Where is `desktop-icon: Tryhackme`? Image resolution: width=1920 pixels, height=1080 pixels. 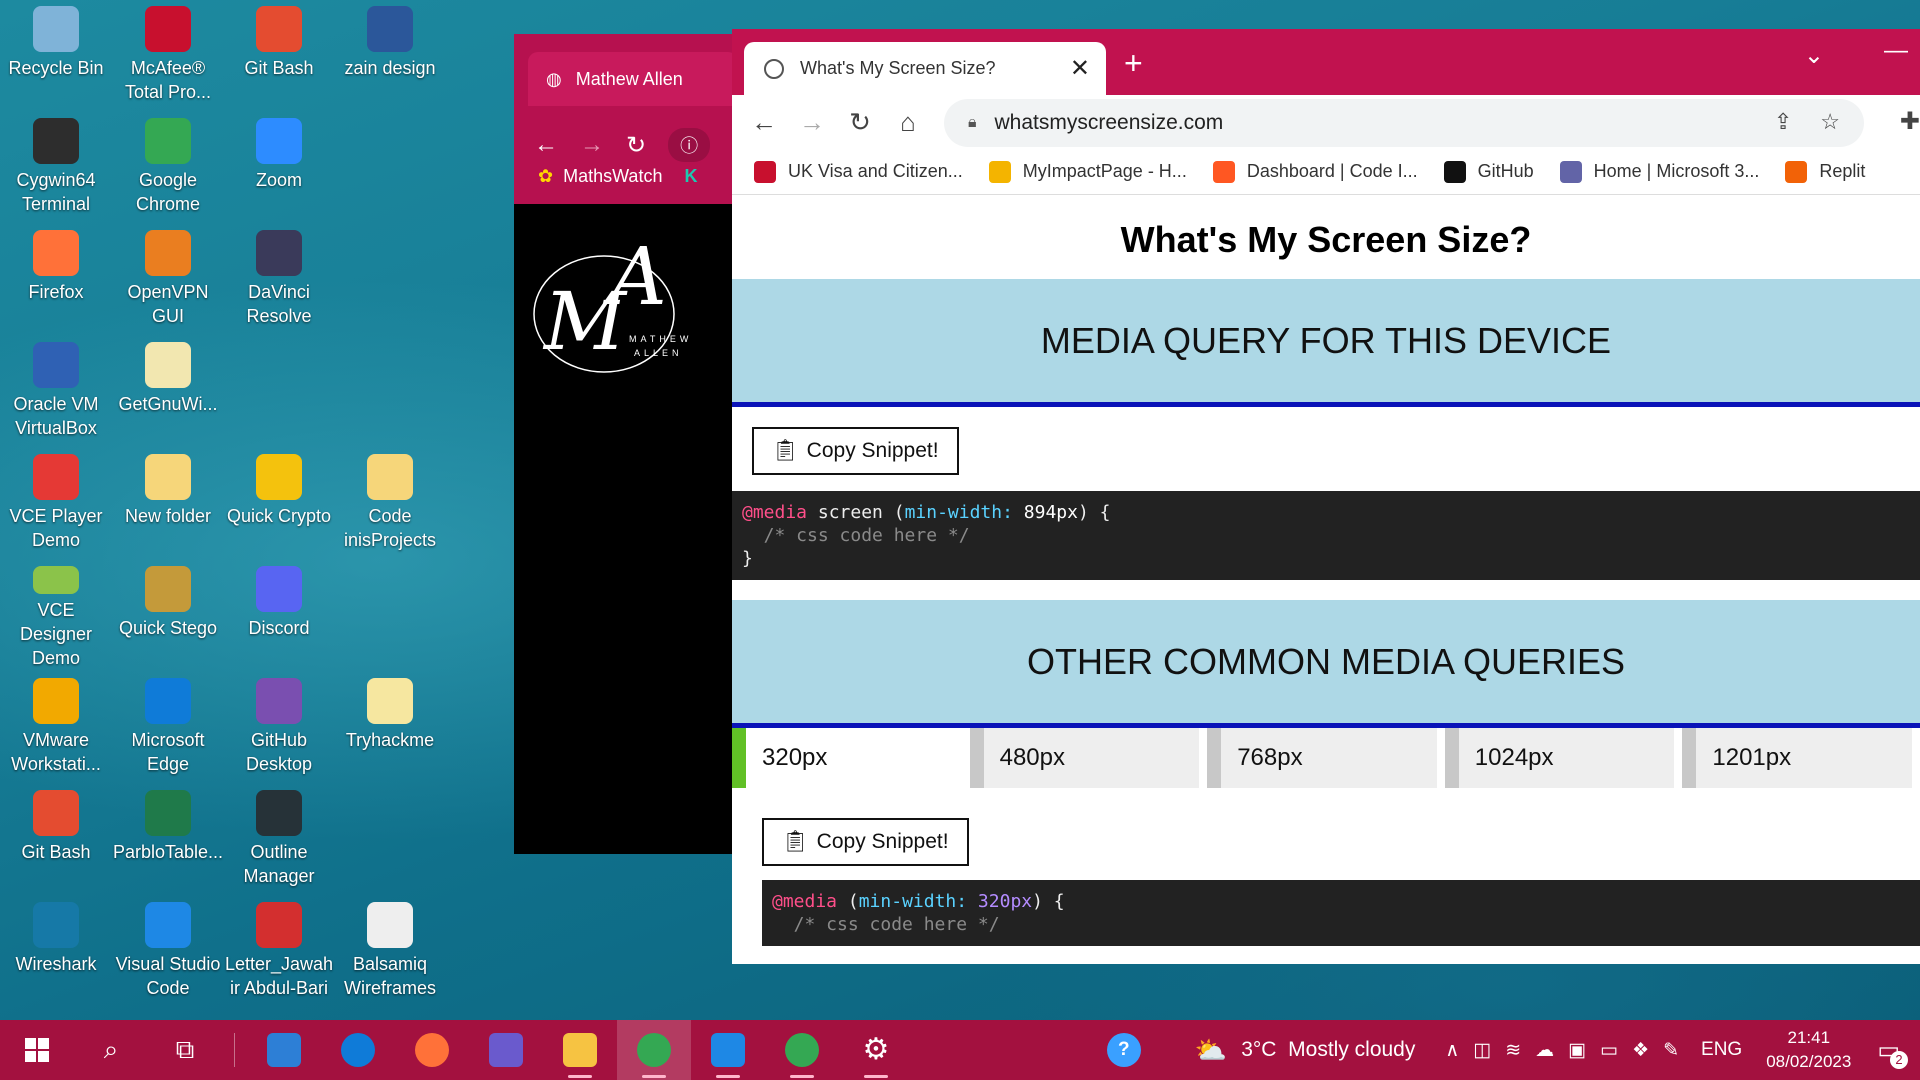 desktop-icon: Tryhackme is located at coordinates (390, 728).